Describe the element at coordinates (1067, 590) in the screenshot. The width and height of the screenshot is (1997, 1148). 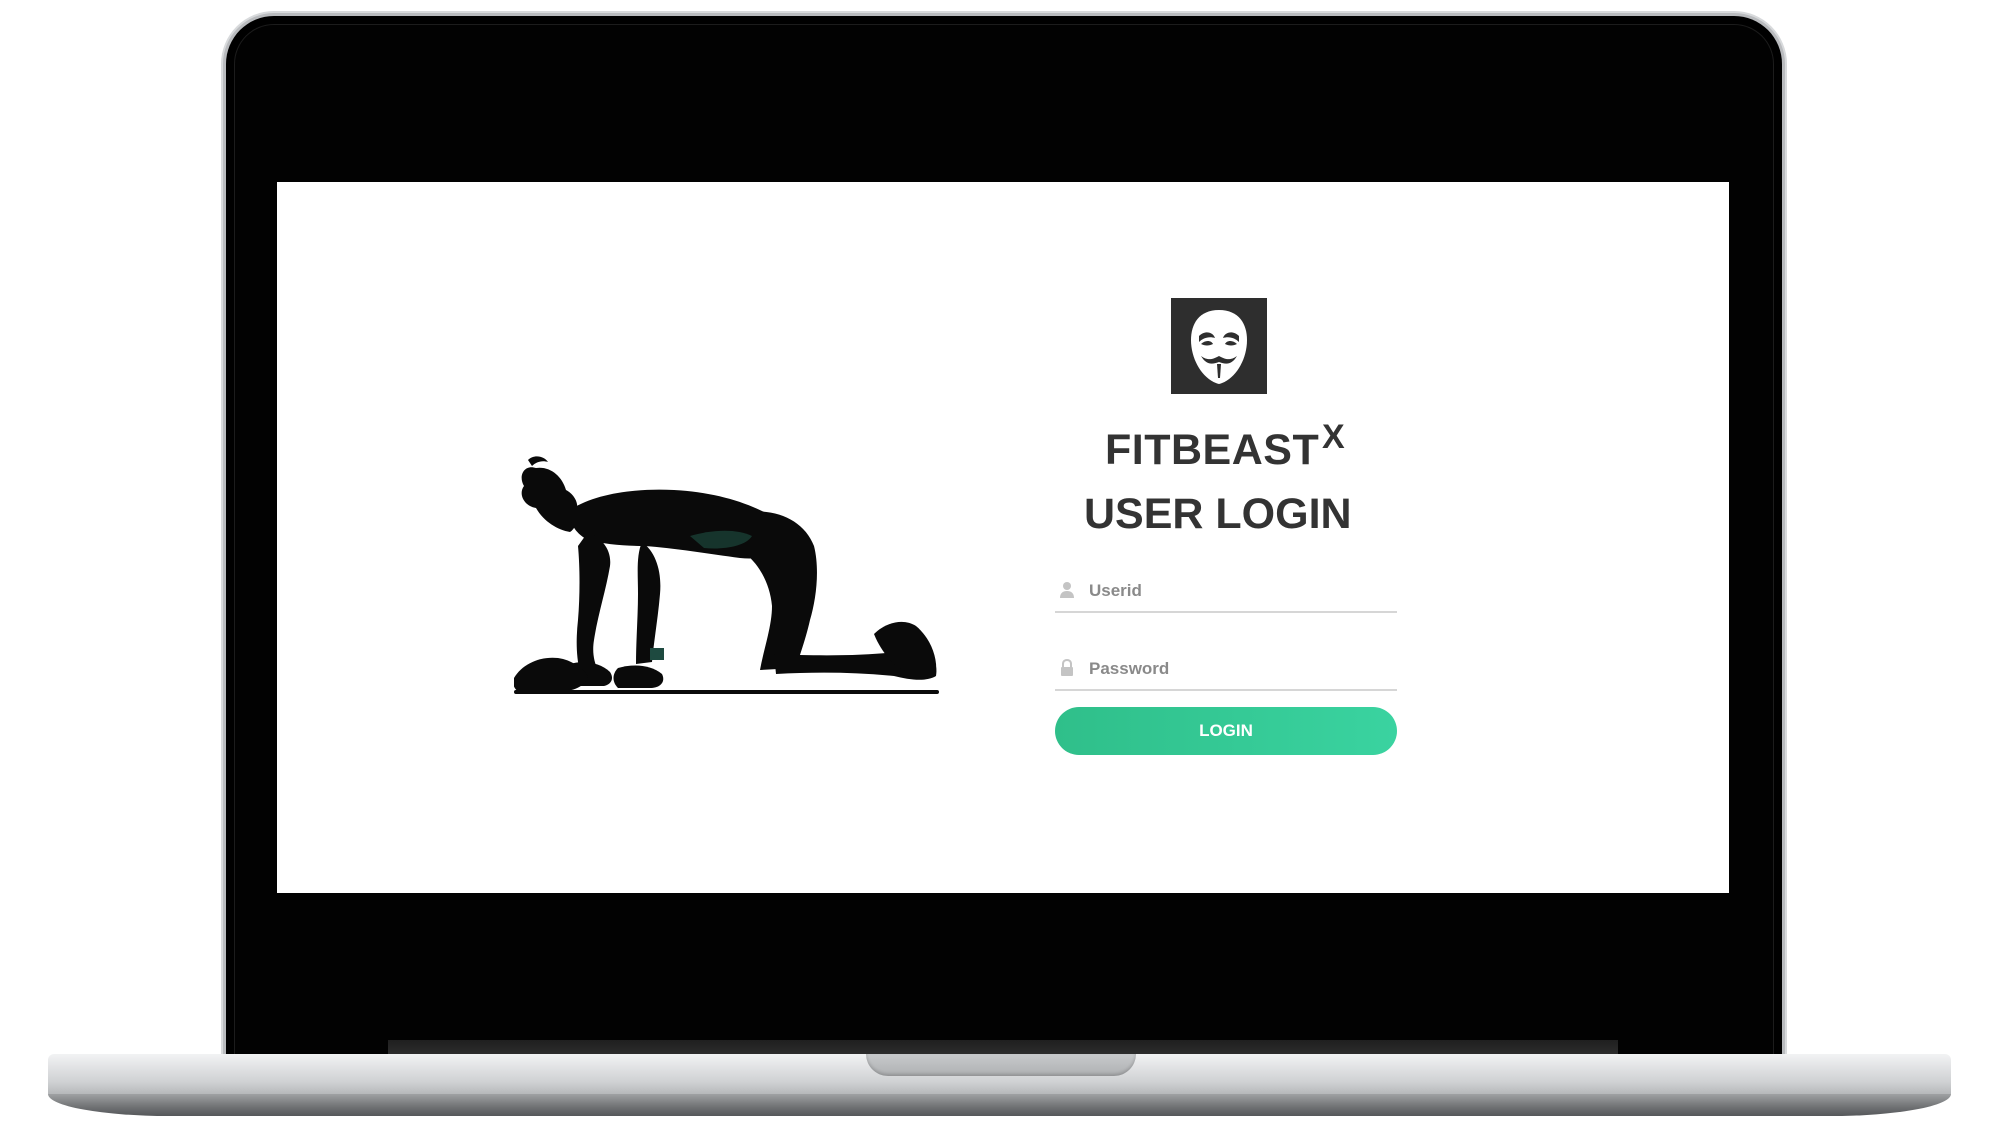
I see `user-icon` at that location.